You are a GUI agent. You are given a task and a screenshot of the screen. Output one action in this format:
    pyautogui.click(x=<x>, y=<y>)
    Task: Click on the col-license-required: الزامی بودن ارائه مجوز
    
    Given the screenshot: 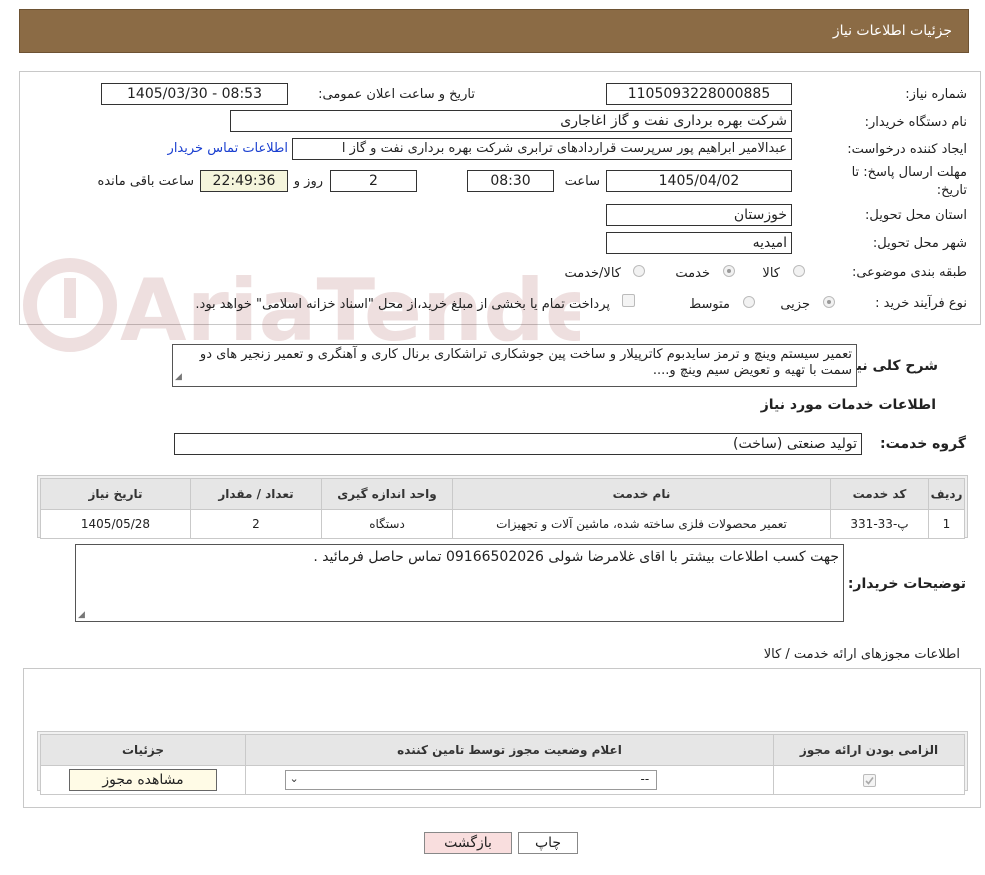 What is the action you would take?
    pyautogui.click(x=869, y=750)
    